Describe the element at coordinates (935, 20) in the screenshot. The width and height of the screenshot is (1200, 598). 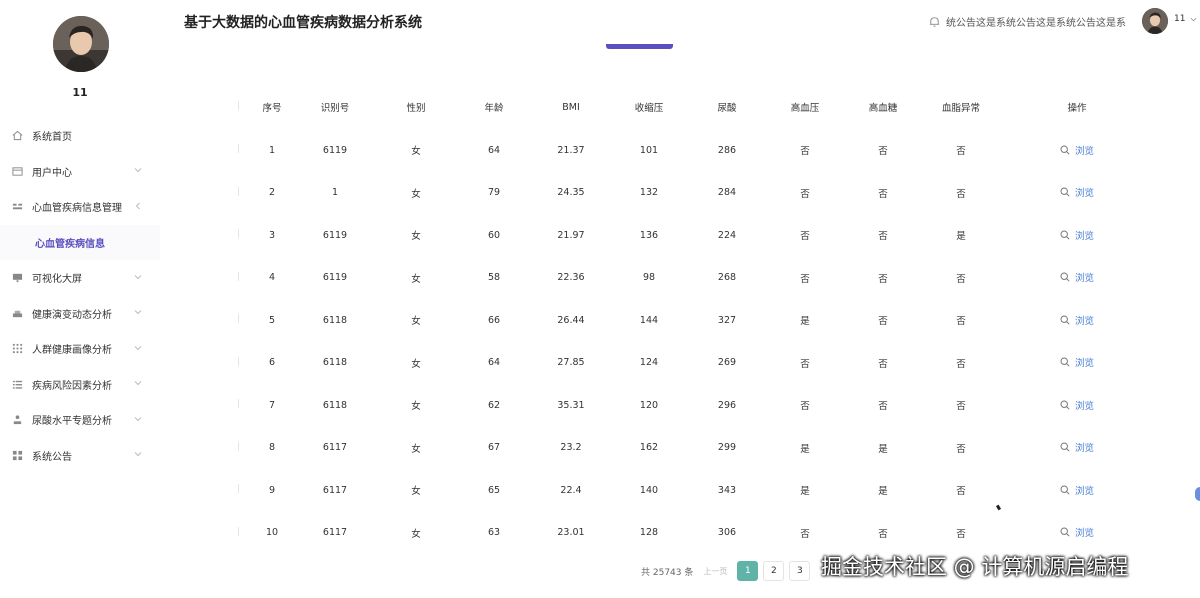
I see `bell-icon` at that location.